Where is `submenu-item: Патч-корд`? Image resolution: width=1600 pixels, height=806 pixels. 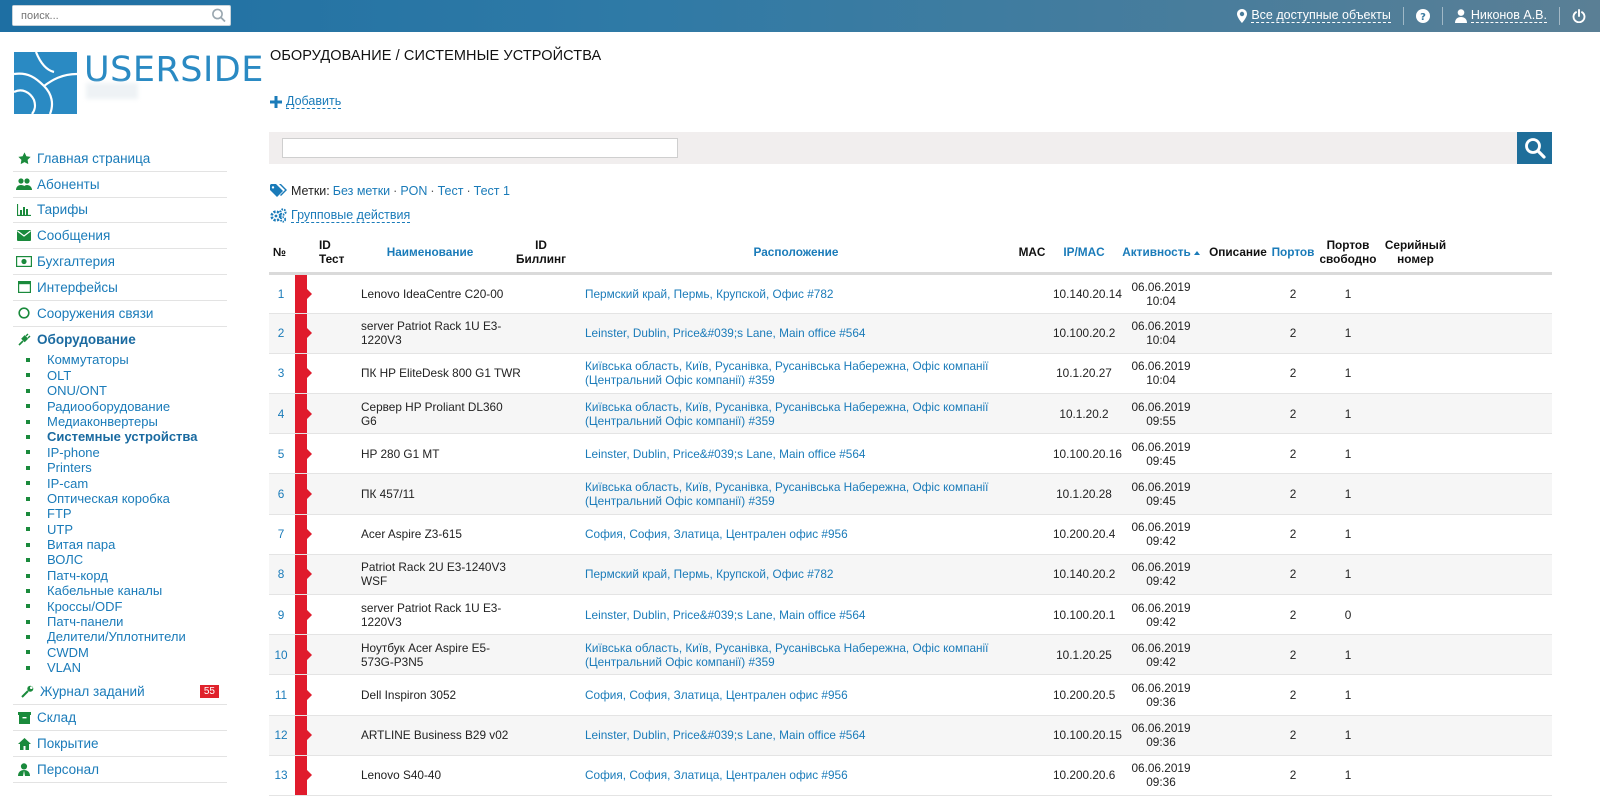
submenu-item: Патч-корд is located at coordinates (126, 575).